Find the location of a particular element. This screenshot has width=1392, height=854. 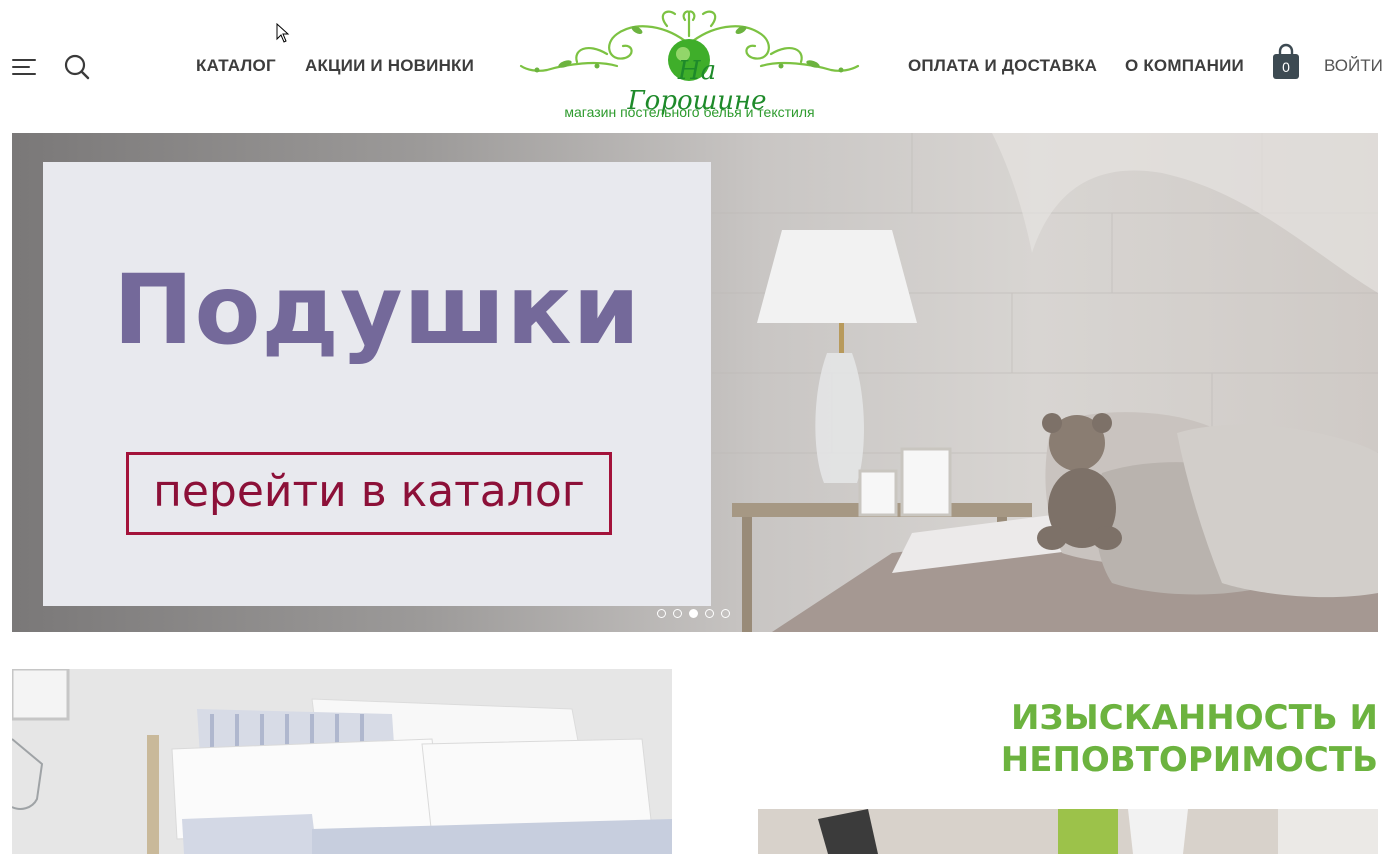

mouse-cursor-icon is located at coordinates (283, 33).